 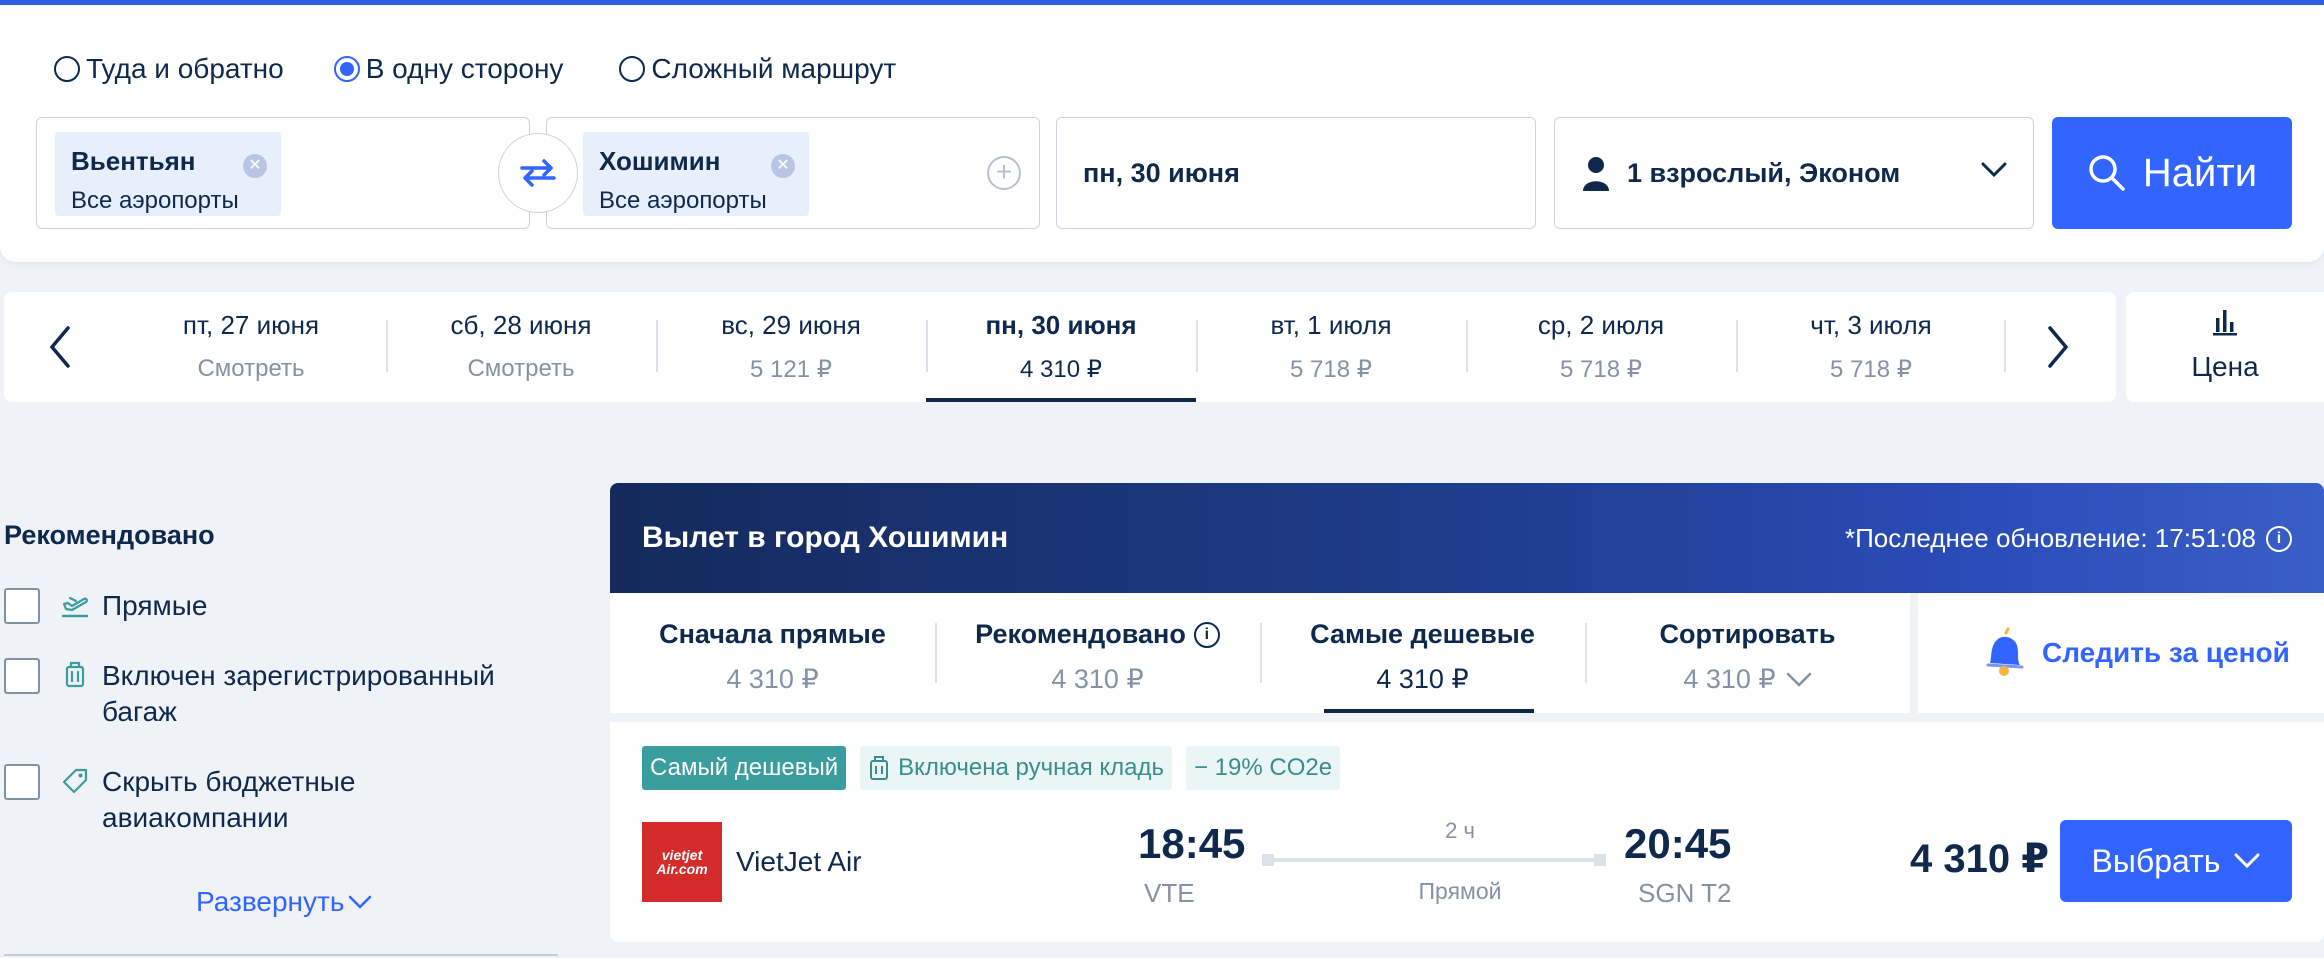 What do you see at coordinates (1263, 768) in the screenshot?
I see `co2-badge: − 19% CO2e` at bounding box center [1263, 768].